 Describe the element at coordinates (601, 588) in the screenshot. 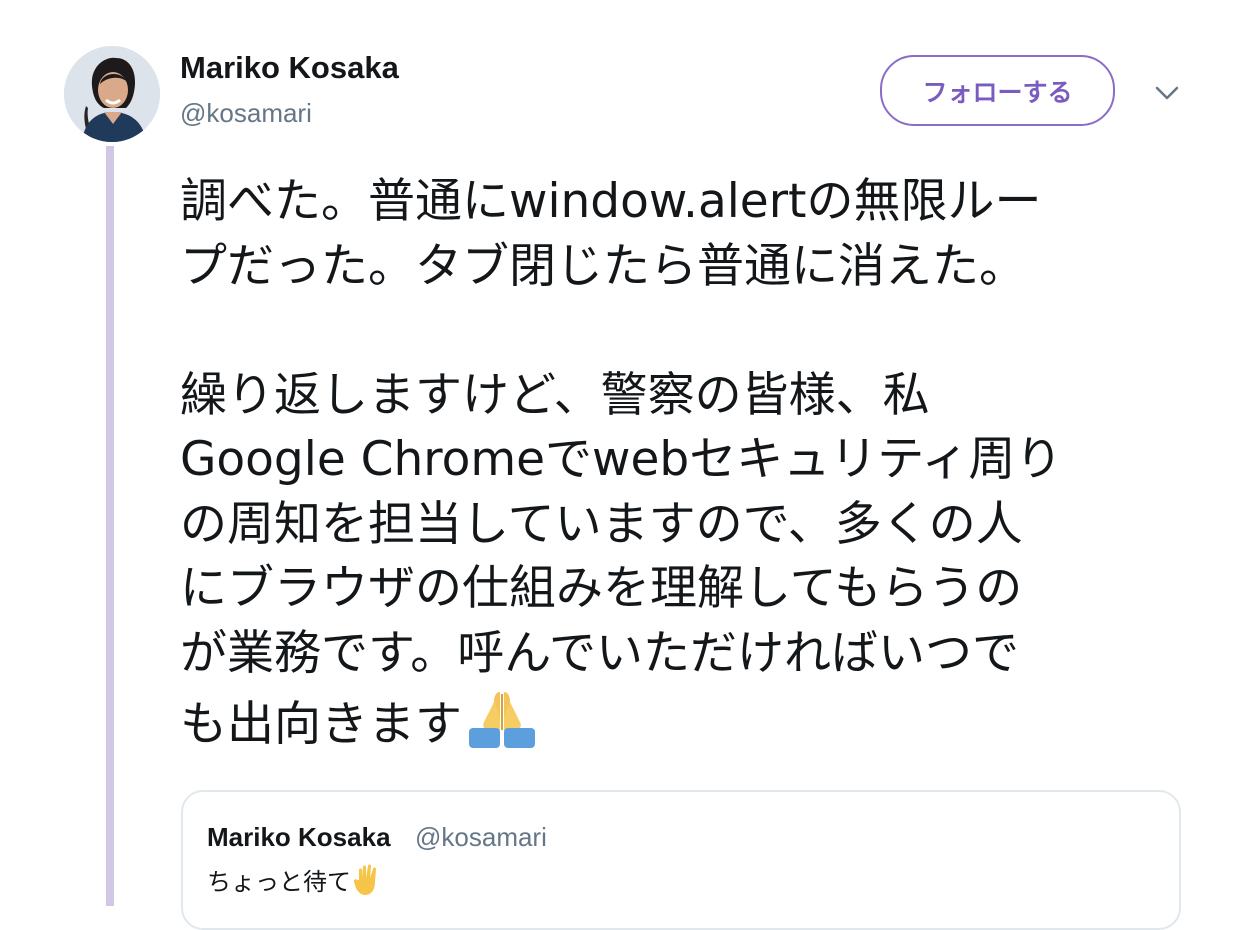

I see `tweet-text-line: にブラウザの仕組みを理解してもらうの` at that location.